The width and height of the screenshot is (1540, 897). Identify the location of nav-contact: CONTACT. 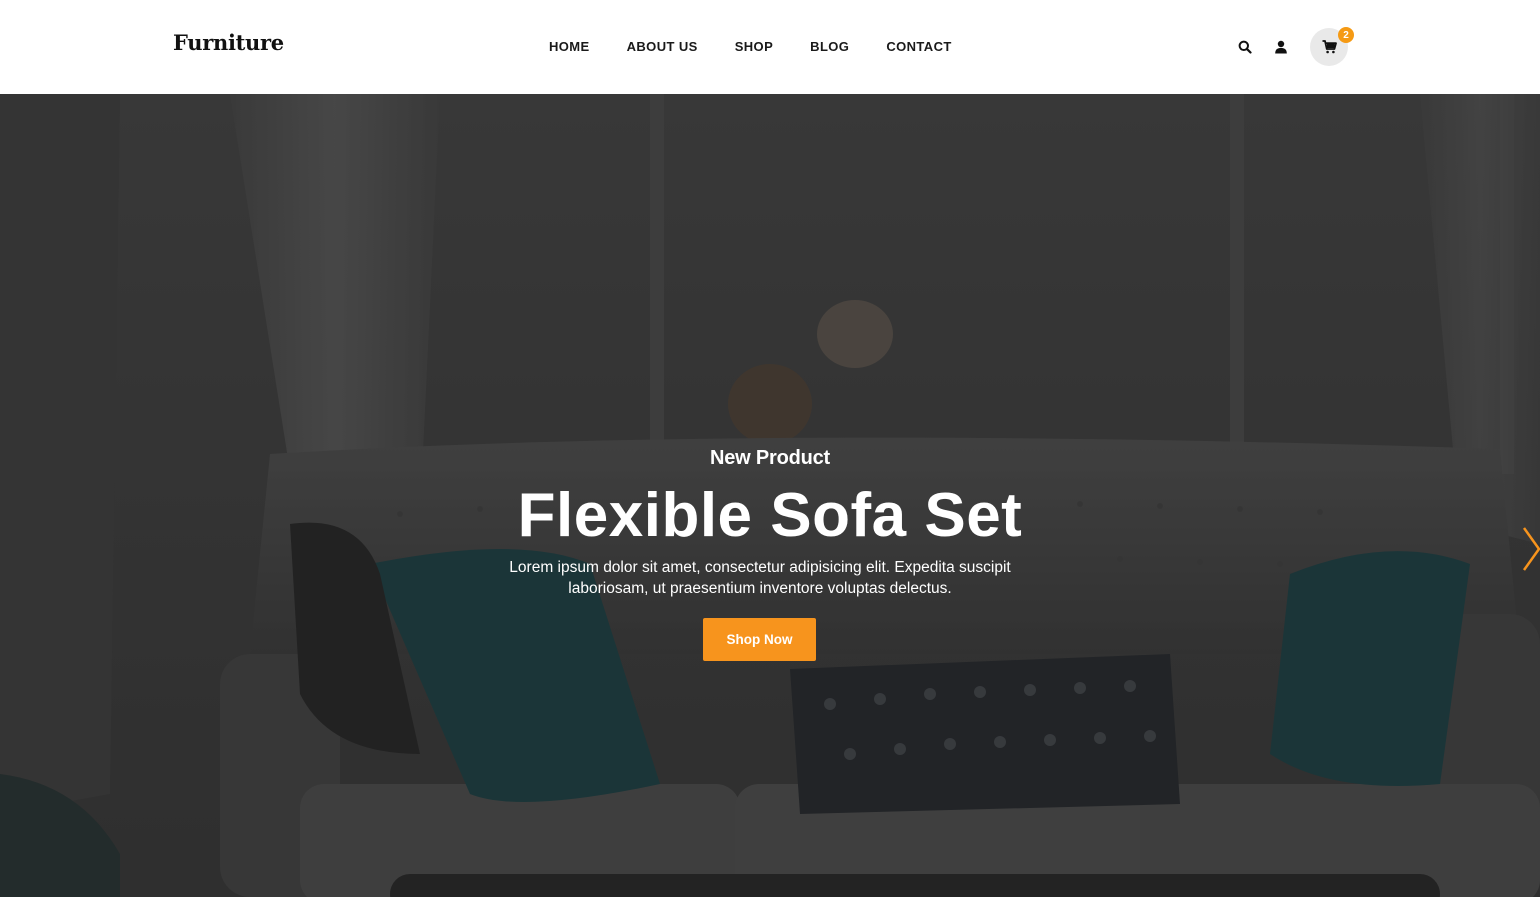
(918, 46).